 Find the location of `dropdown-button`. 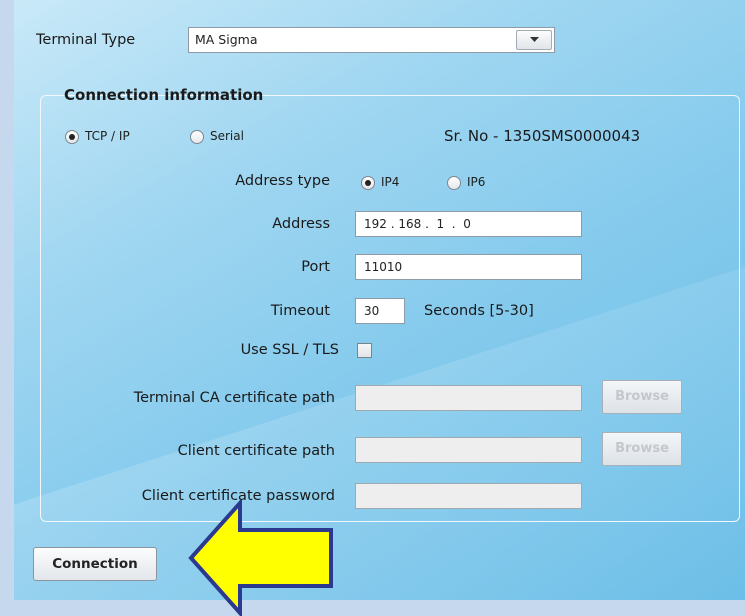

dropdown-button is located at coordinates (534, 40).